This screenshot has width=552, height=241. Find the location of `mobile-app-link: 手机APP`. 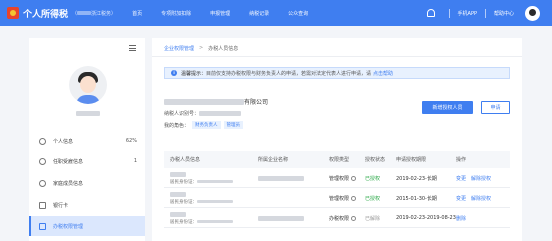

mobile-app-link: 手机APP is located at coordinates (467, 13).